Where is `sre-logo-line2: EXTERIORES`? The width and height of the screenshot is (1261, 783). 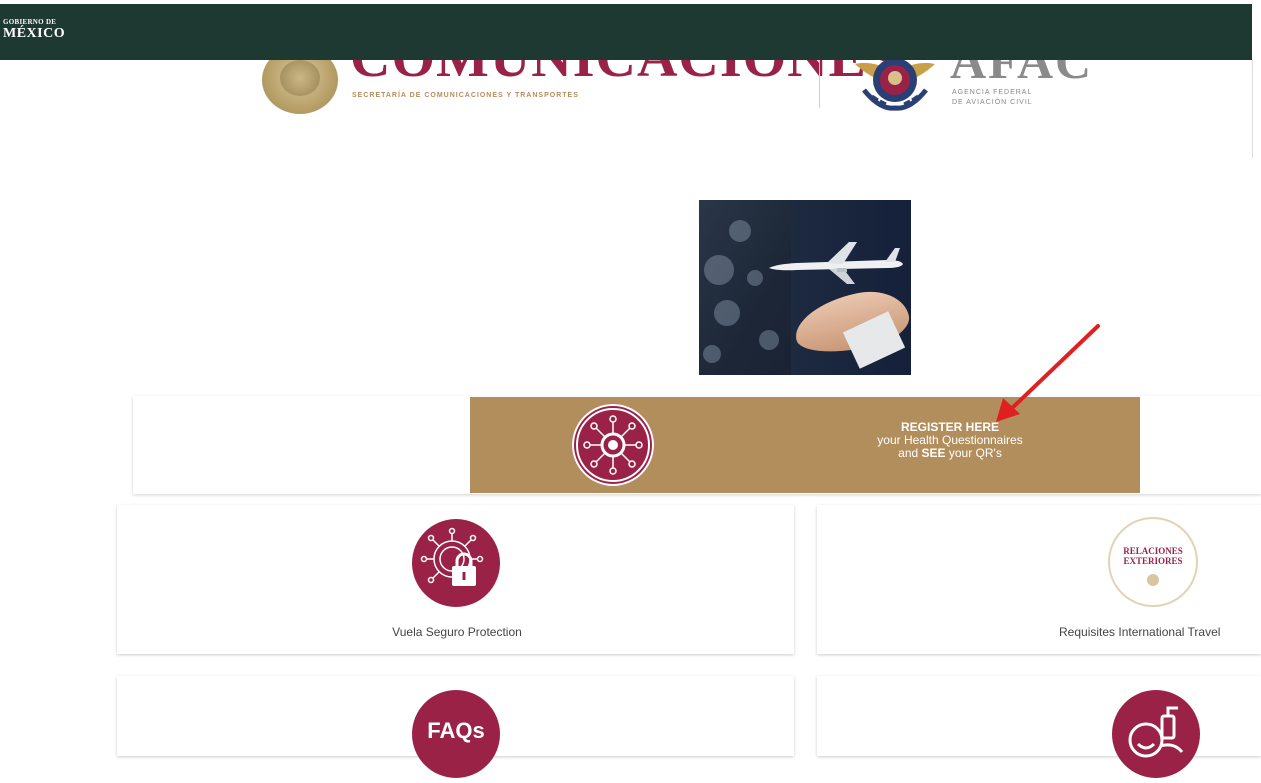
sre-logo-line2: EXTERIORES is located at coordinates (1153, 561).